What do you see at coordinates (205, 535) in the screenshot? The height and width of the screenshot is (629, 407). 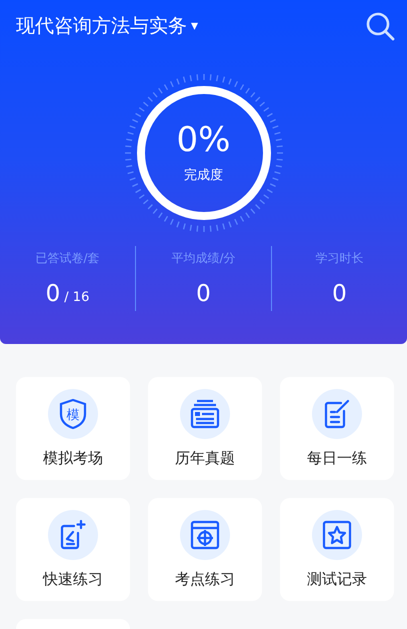 I see `target-window-icon` at bounding box center [205, 535].